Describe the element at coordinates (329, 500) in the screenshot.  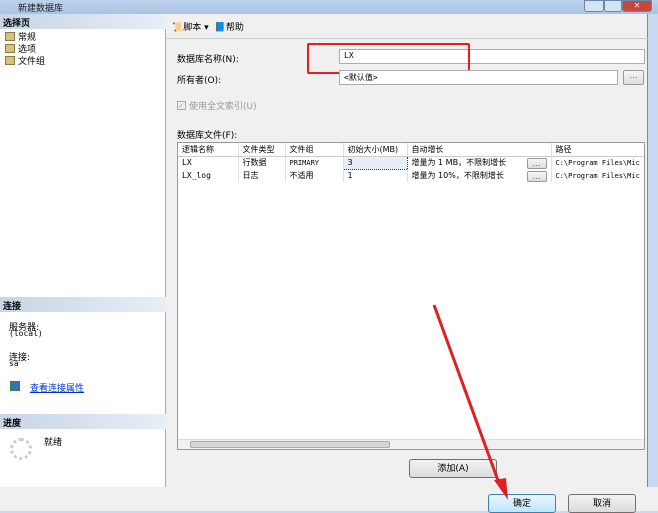
I see `dialog-footer: 确定 取消` at that location.